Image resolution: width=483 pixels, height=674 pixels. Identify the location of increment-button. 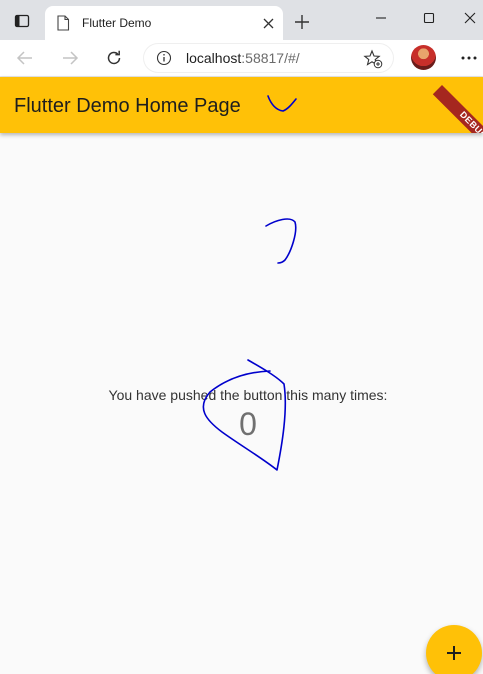
(454, 649).